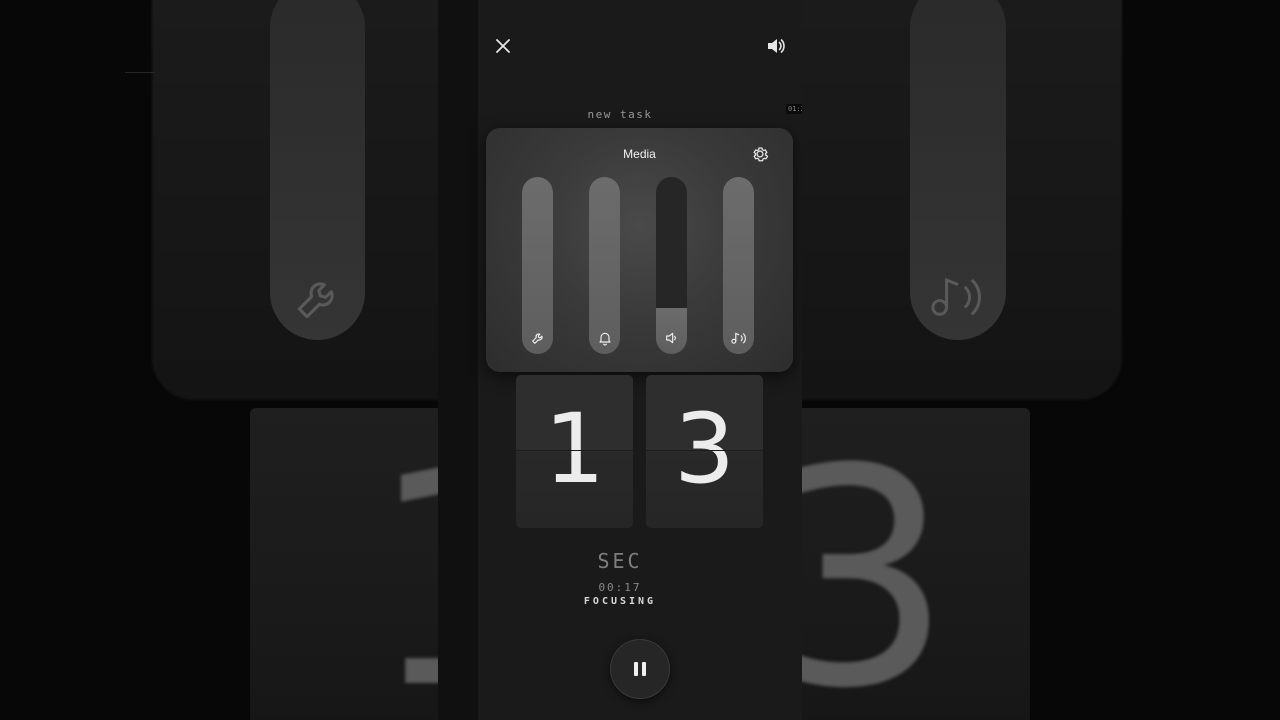 This screenshot has height=720, width=1280. Describe the element at coordinates (704, 449) in the screenshot. I see `digit-ones: 3` at that location.